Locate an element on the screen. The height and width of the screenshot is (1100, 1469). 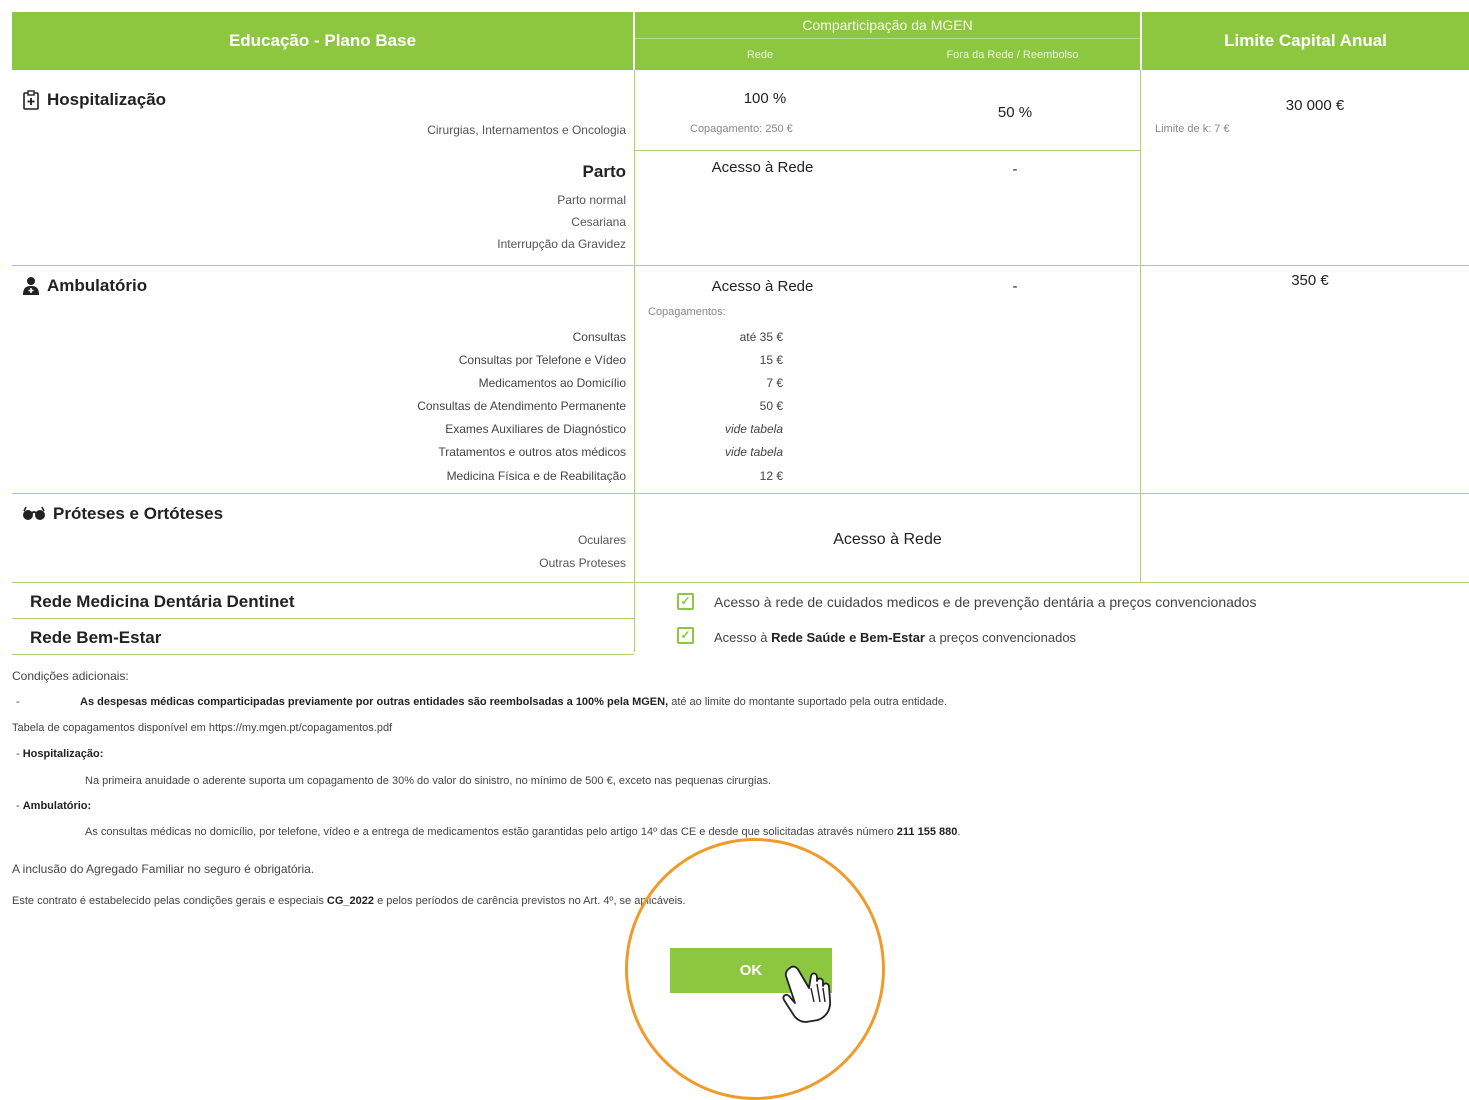
header-plan-label: Educação - Plano Base is located at coordinates (322, 40).